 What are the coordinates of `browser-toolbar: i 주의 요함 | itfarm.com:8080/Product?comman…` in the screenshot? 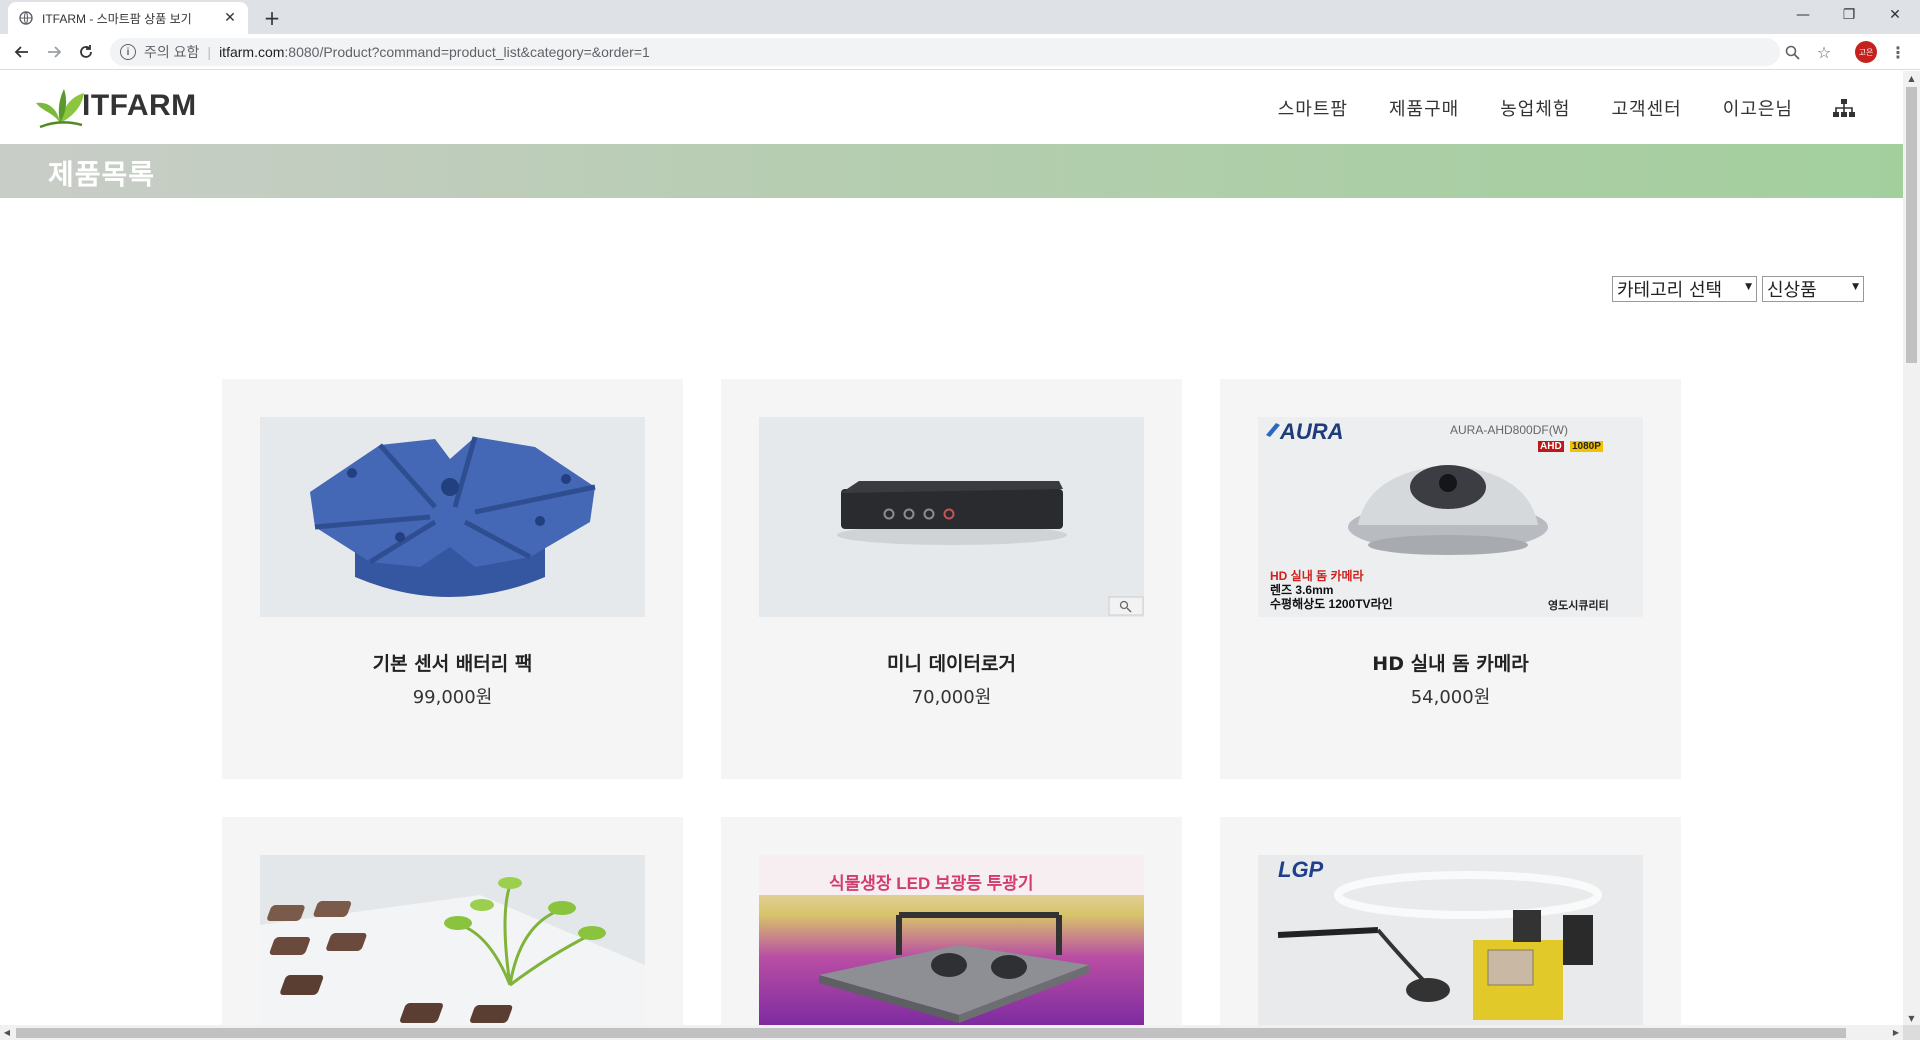 It's located at (960, 52).